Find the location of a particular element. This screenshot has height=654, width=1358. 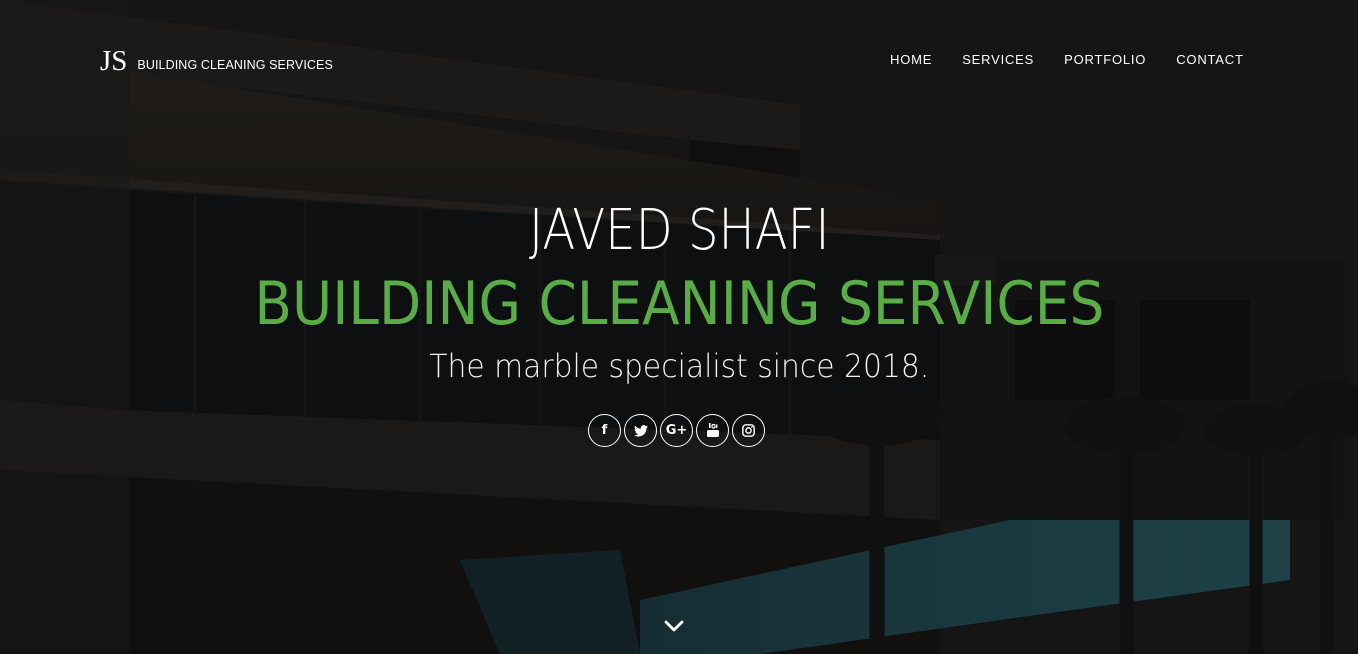

hero-tagline: The marble specialist since 2018. is located at coordinates (679, 366).